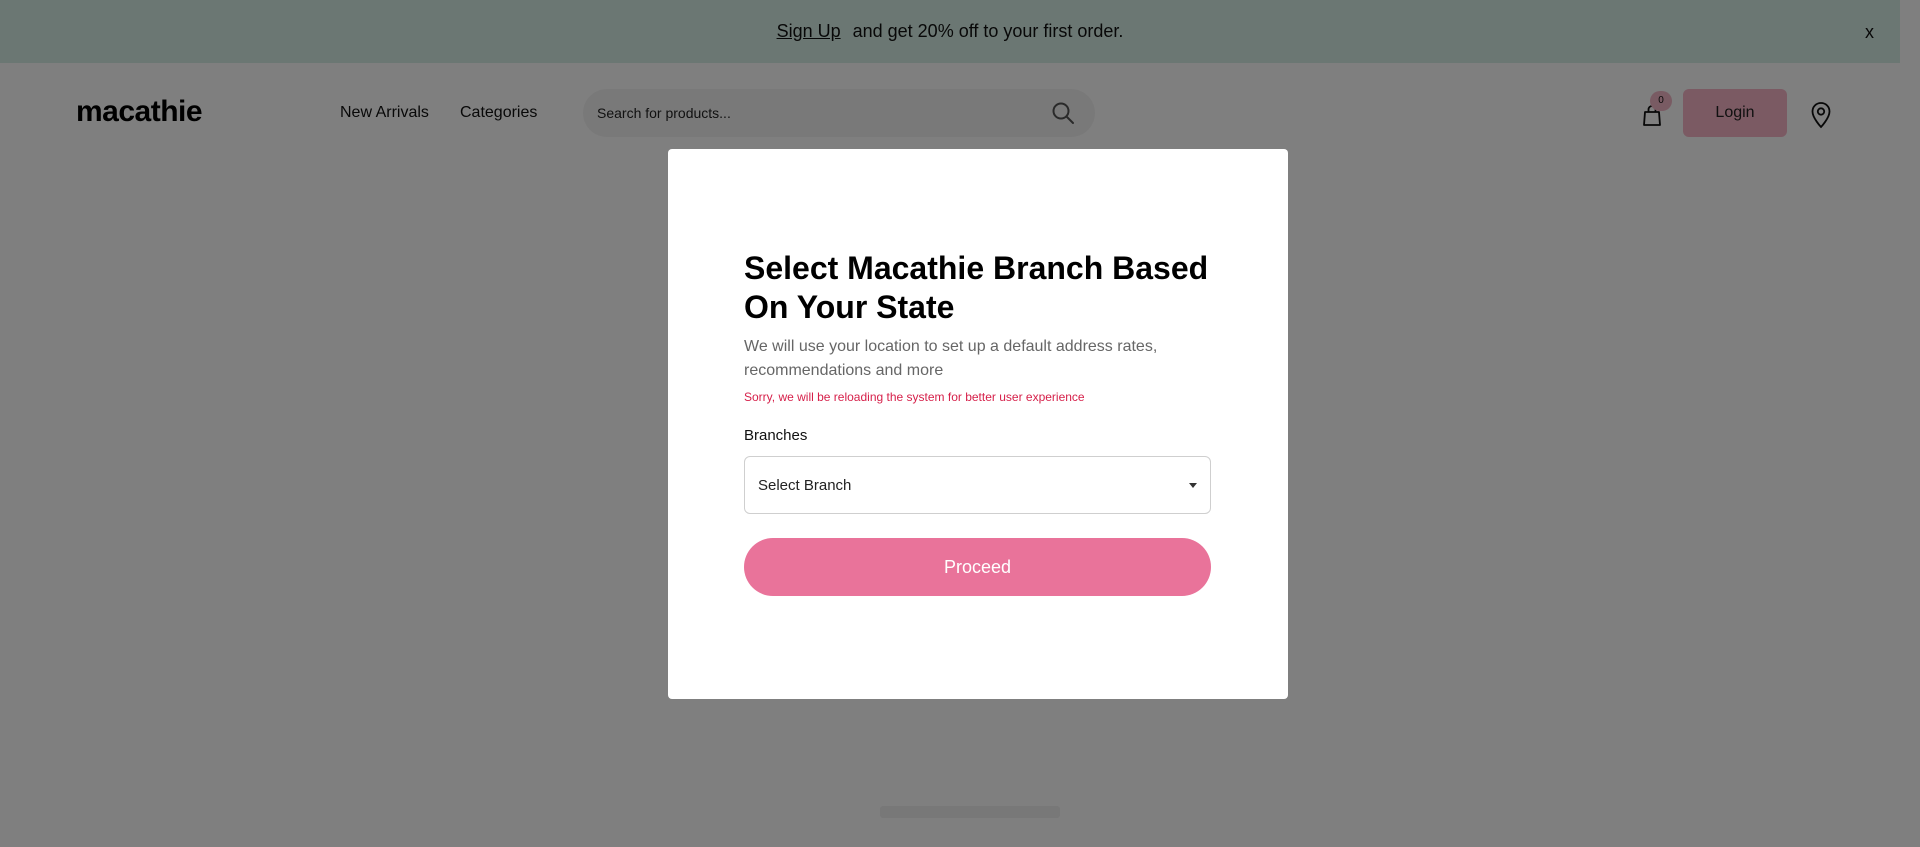 This screenshot has width=1920, height=847. I want to click on branch-field-label: Branches, so click(776, 435).